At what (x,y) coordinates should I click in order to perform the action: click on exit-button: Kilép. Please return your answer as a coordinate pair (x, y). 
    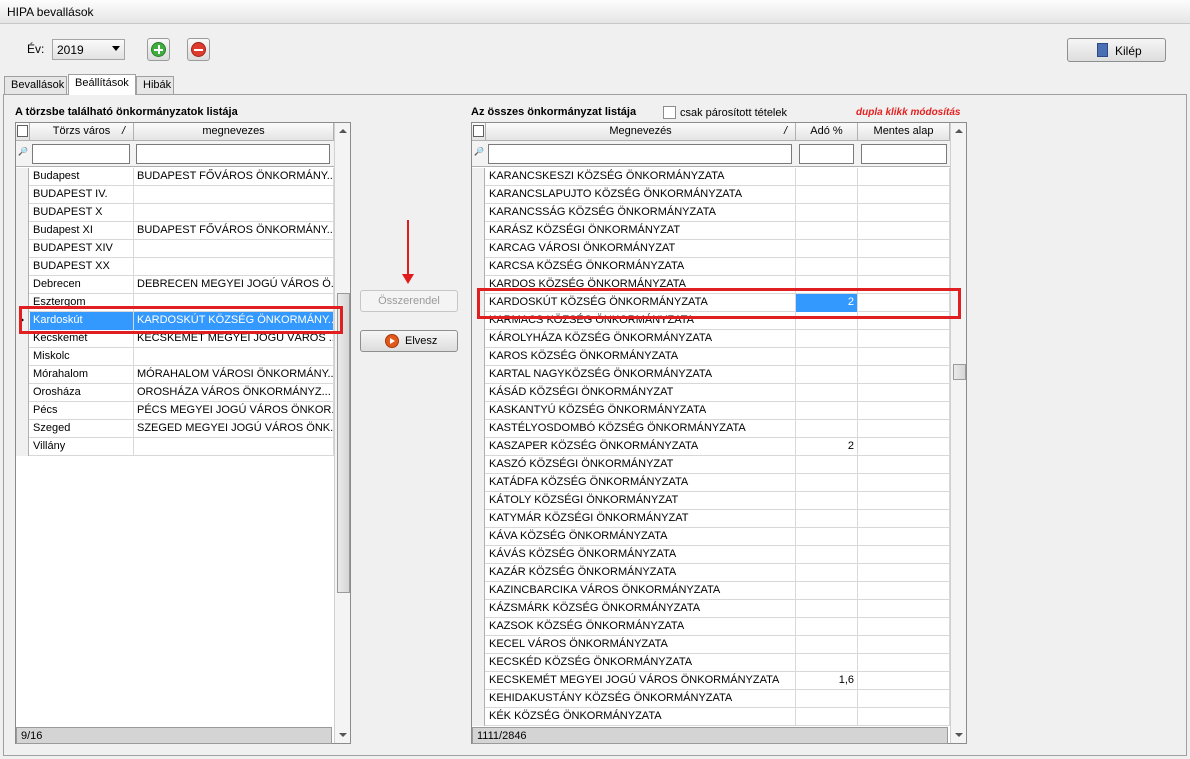
    Looking at the image, I should click on (1116, 50).